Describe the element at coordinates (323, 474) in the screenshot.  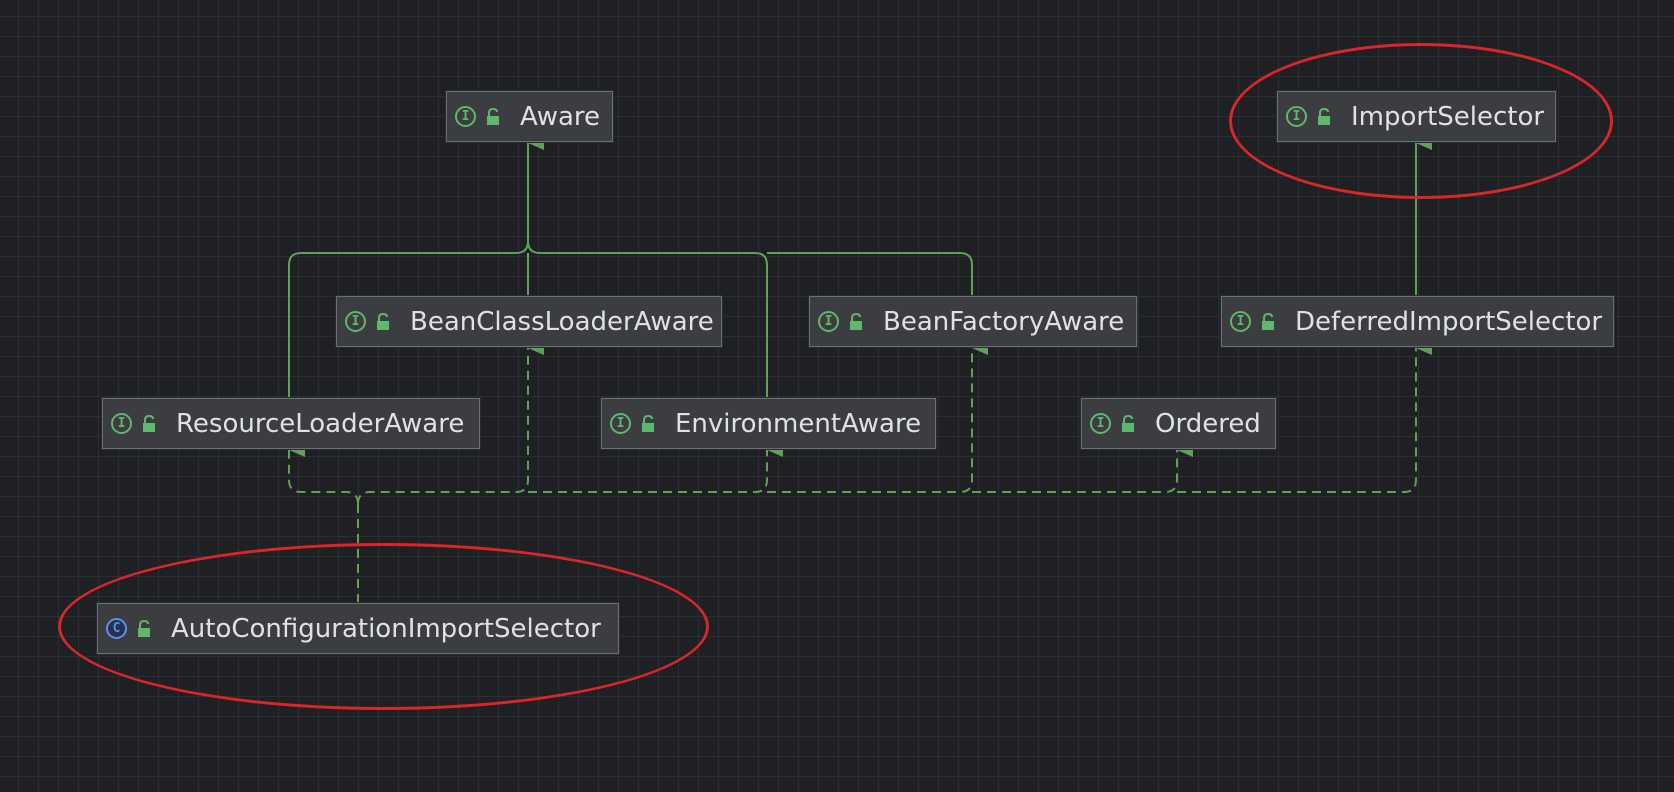
I see `edge-auto-config-implements-resource-loader-aware` at that location.